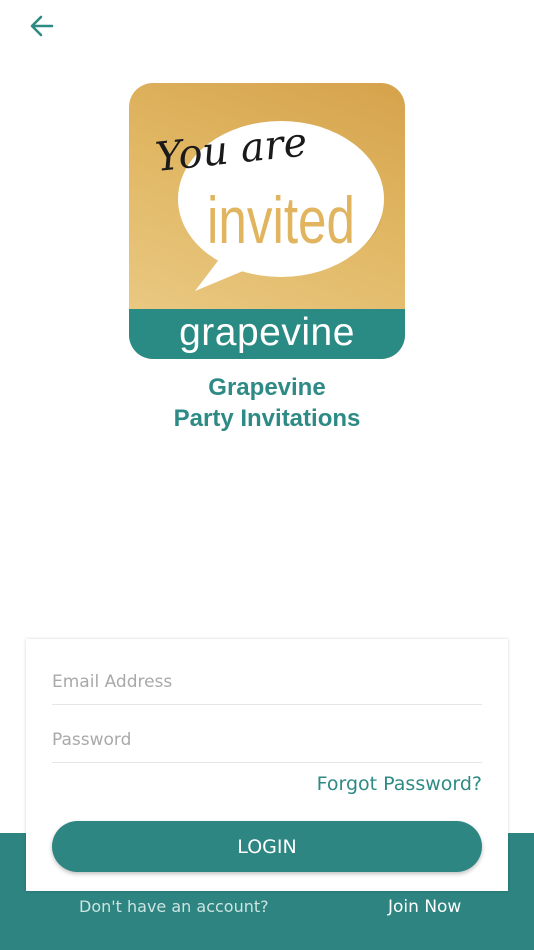 The image size is (534, 950). I want to click on app-title-line1: Grapevine, so click(267, 387).